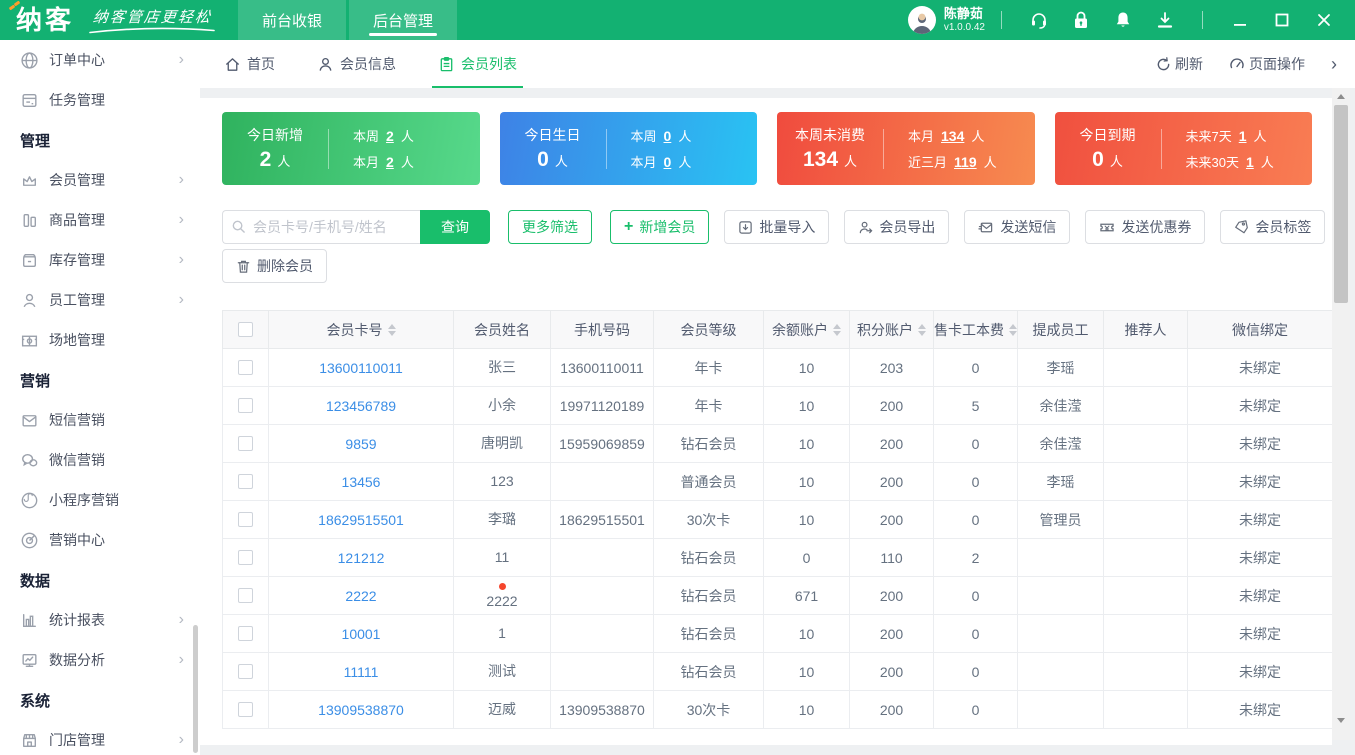  Describe the element at coordinates (100, 260) in the screenshot. I see `sidebar-item-inventory-management: 库存管理 ›` at that location.